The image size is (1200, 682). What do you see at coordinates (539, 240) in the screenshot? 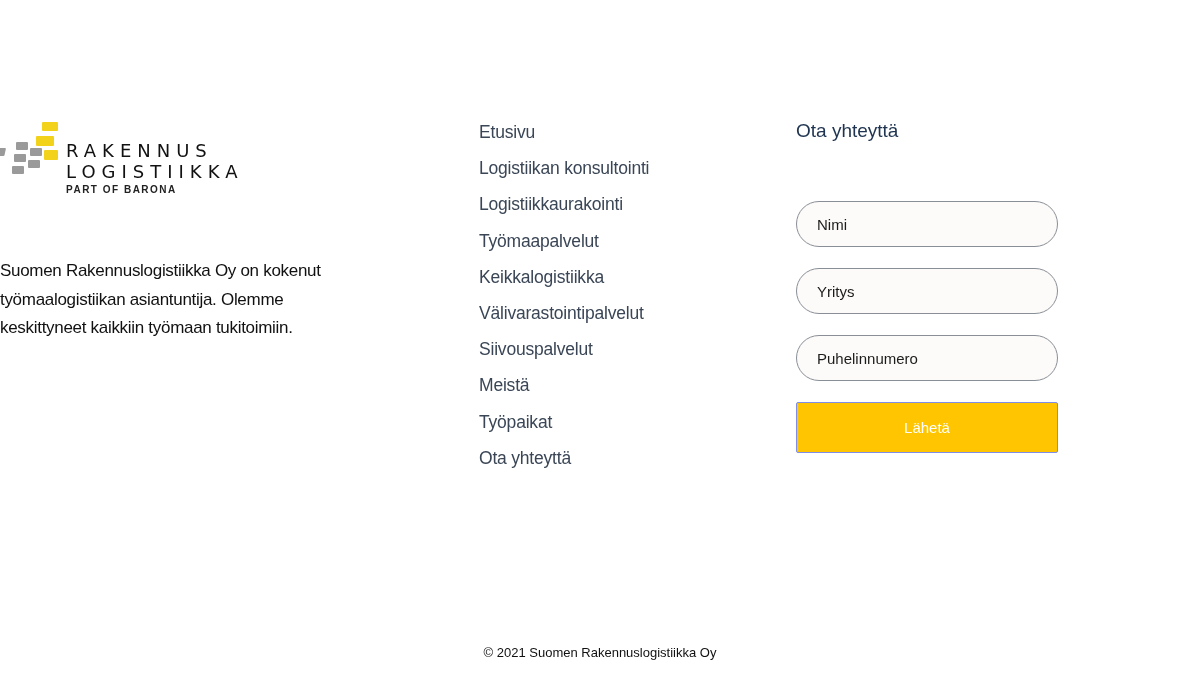
I see `nav-link: Työmaapalvelut` at bounding box center [539, 240].